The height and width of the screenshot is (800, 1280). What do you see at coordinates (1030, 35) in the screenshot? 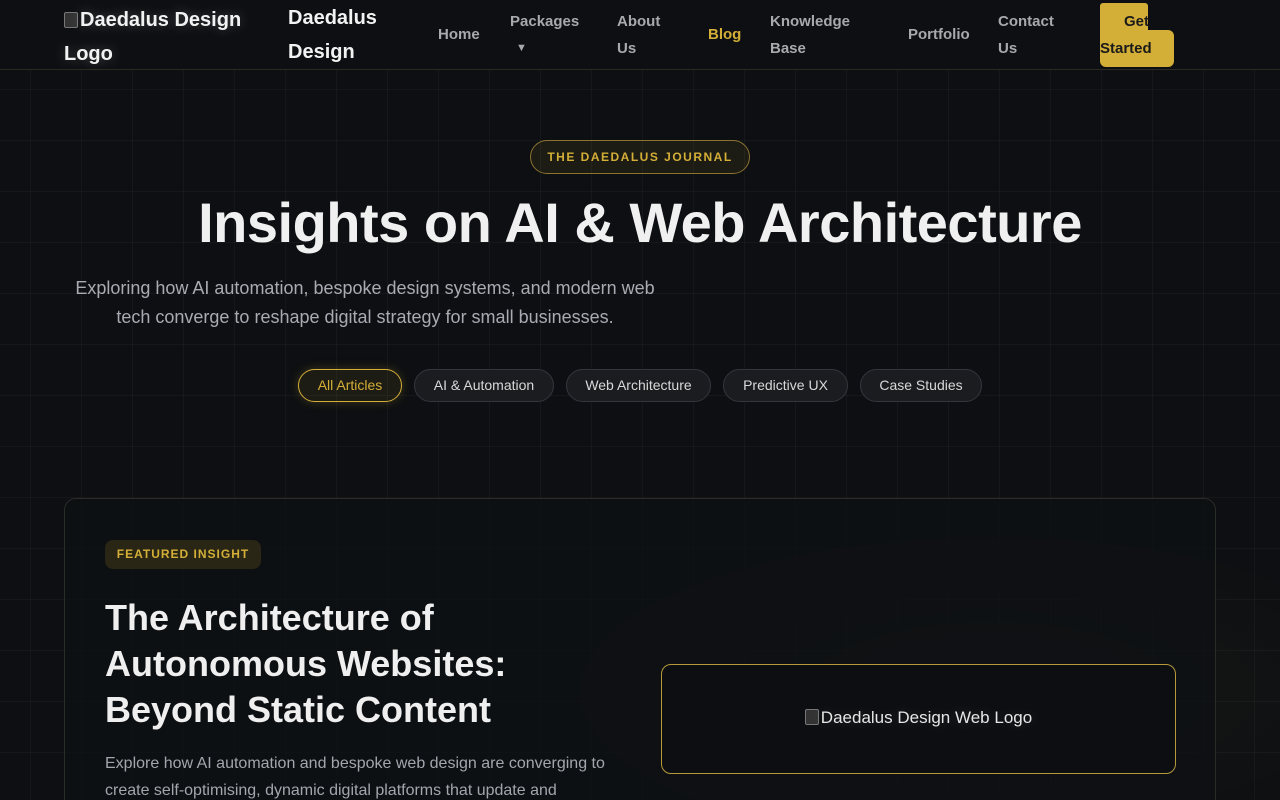
I see `nav-contact-us: Contact Us` at bounding box center [1030, 35].